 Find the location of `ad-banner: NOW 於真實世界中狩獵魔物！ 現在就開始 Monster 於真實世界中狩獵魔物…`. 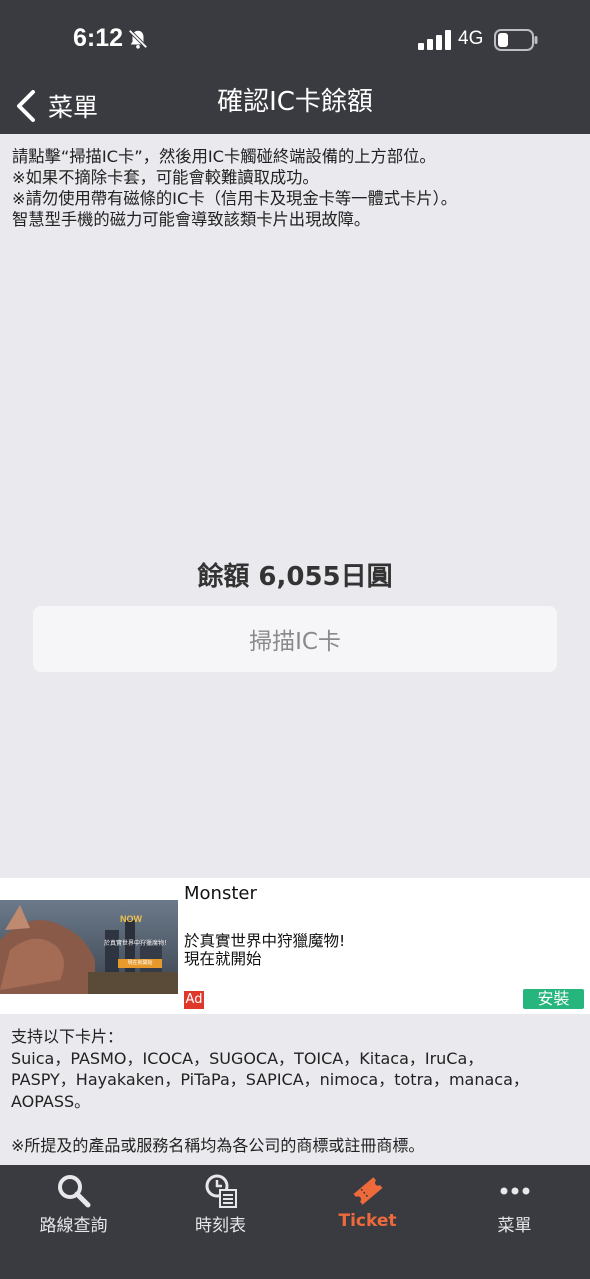

ad-banner: NOW 於真實世界中狩獵魔物！ 現在就開始 Monster 於真實世界中狩獵魔物… is located at coordinates (295, 946).